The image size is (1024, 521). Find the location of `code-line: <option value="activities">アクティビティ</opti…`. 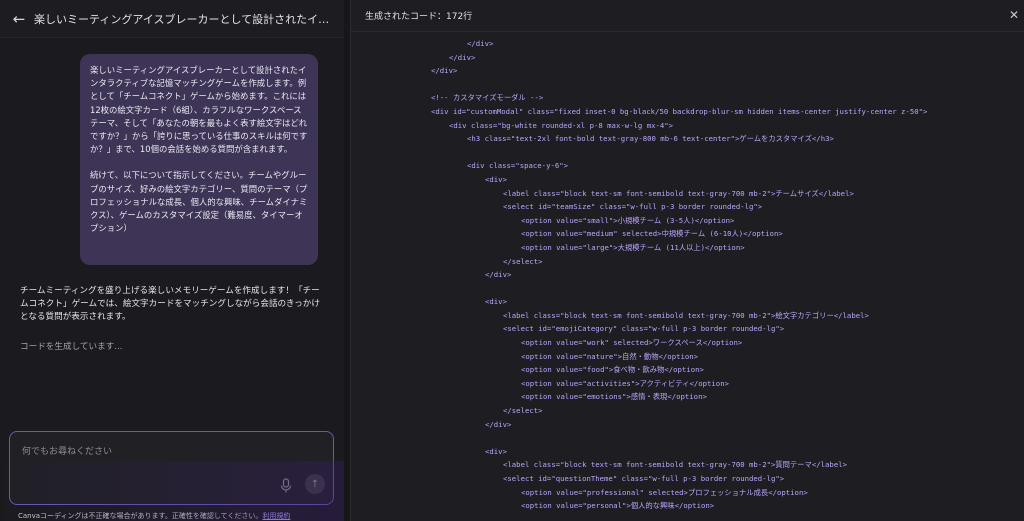

code-line: <option value="activities">アクティビティ</opti… is located at coordinates (625, 383).